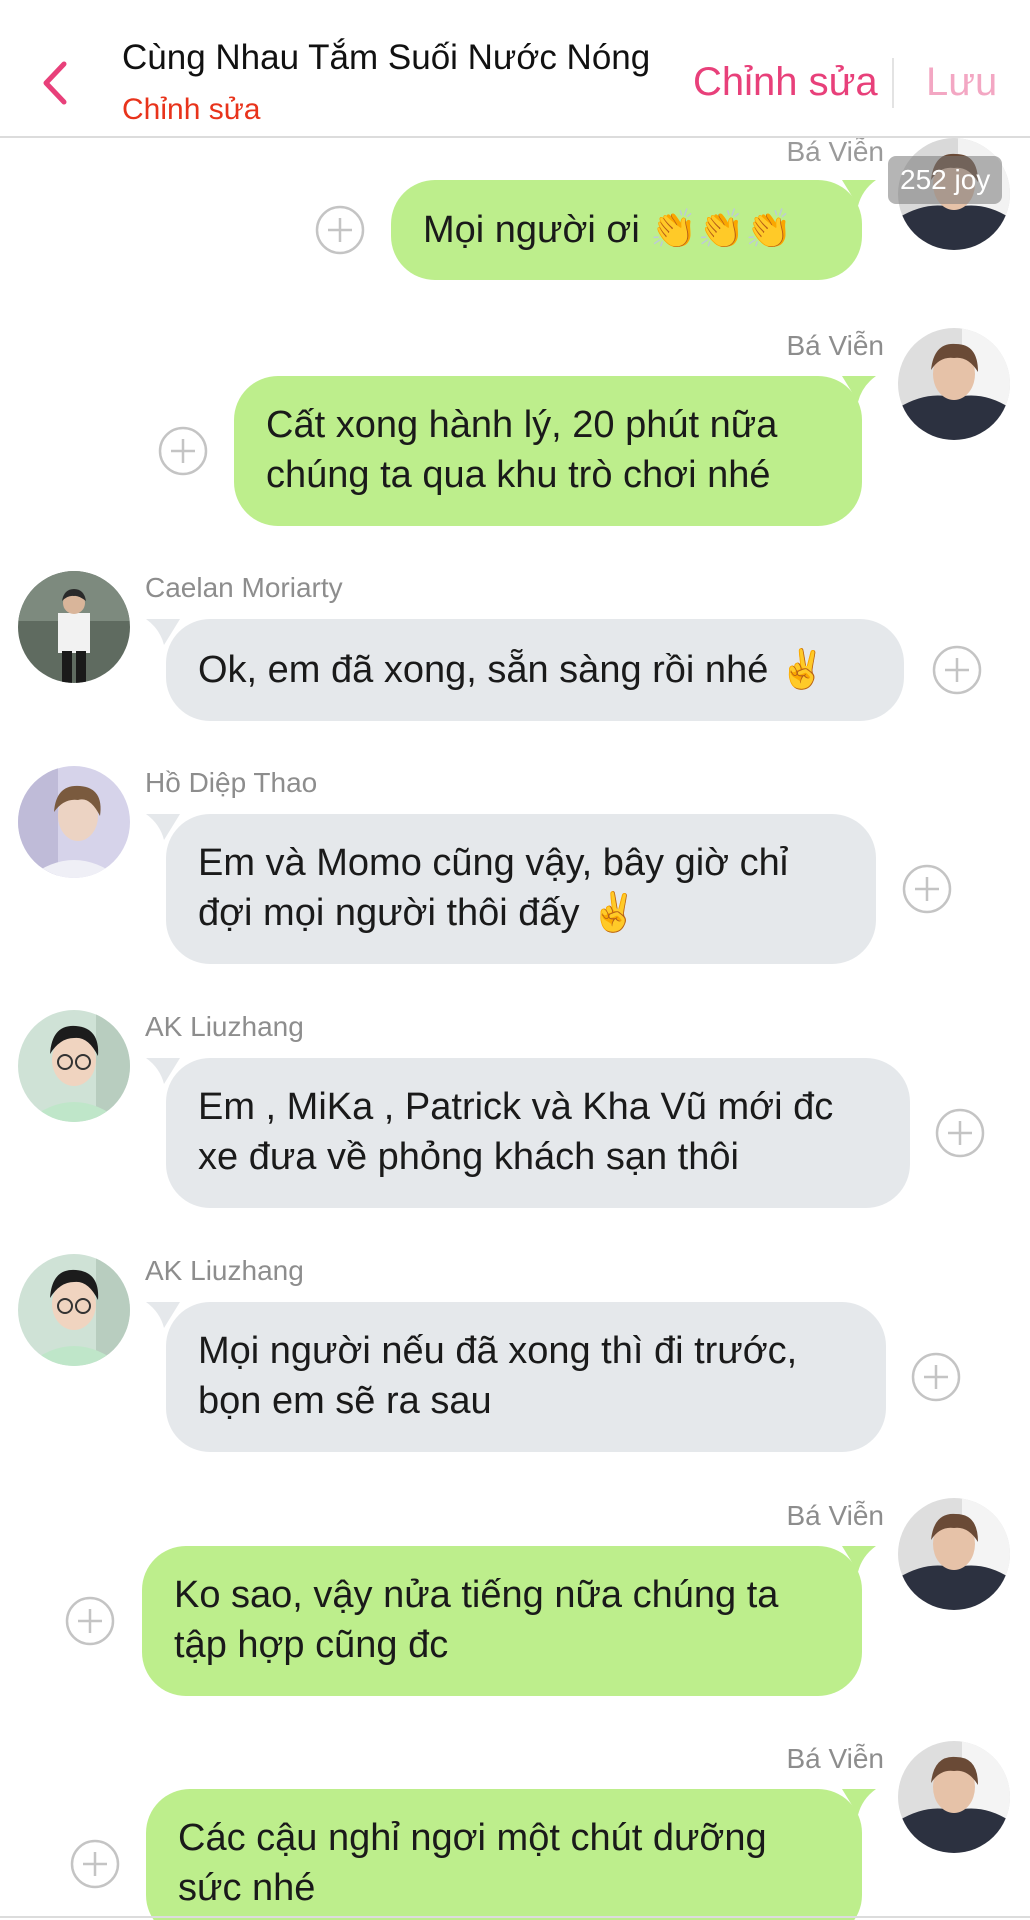  Describe the element at coordinates (522, 425) in the screenshot. I see `message-text: Cất xong hành lý, 20 phút nữa` at that location.